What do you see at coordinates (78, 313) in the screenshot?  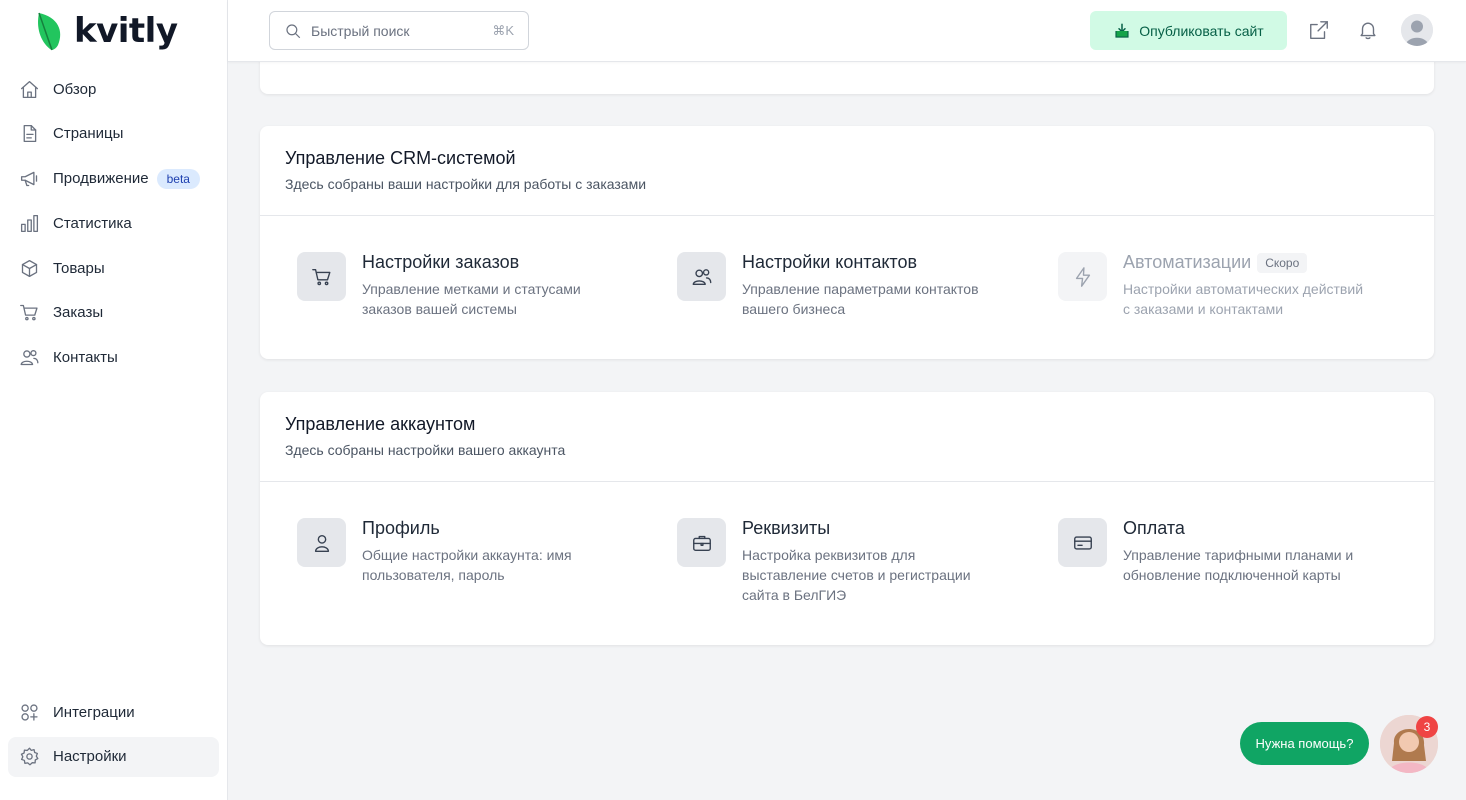 I see `sidebar-item-label: Заказы` at bounding box center [78, 313].